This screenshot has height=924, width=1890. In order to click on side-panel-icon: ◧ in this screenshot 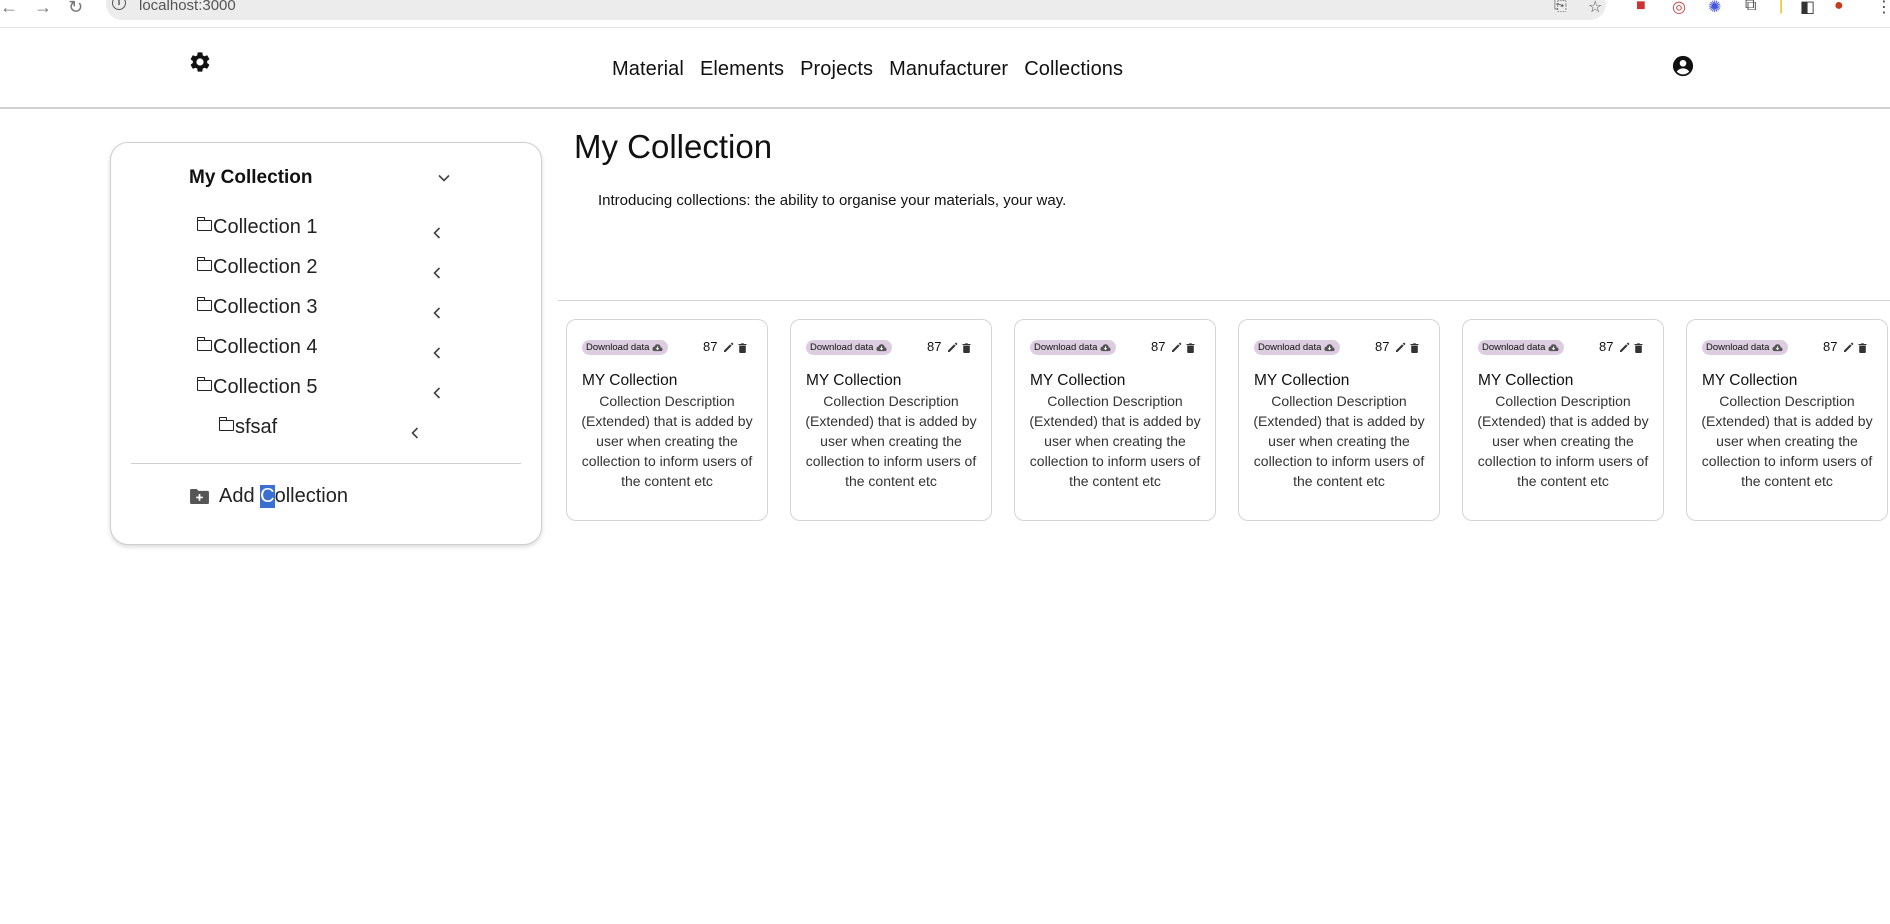, I will do `click(1807, 8)`.